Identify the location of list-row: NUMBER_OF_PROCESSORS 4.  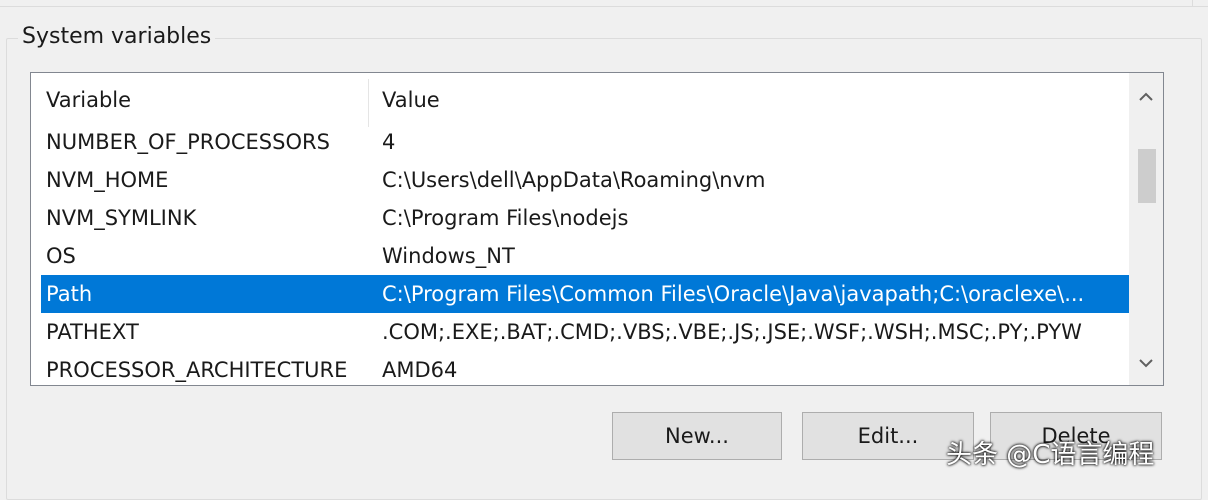
(579, 142).